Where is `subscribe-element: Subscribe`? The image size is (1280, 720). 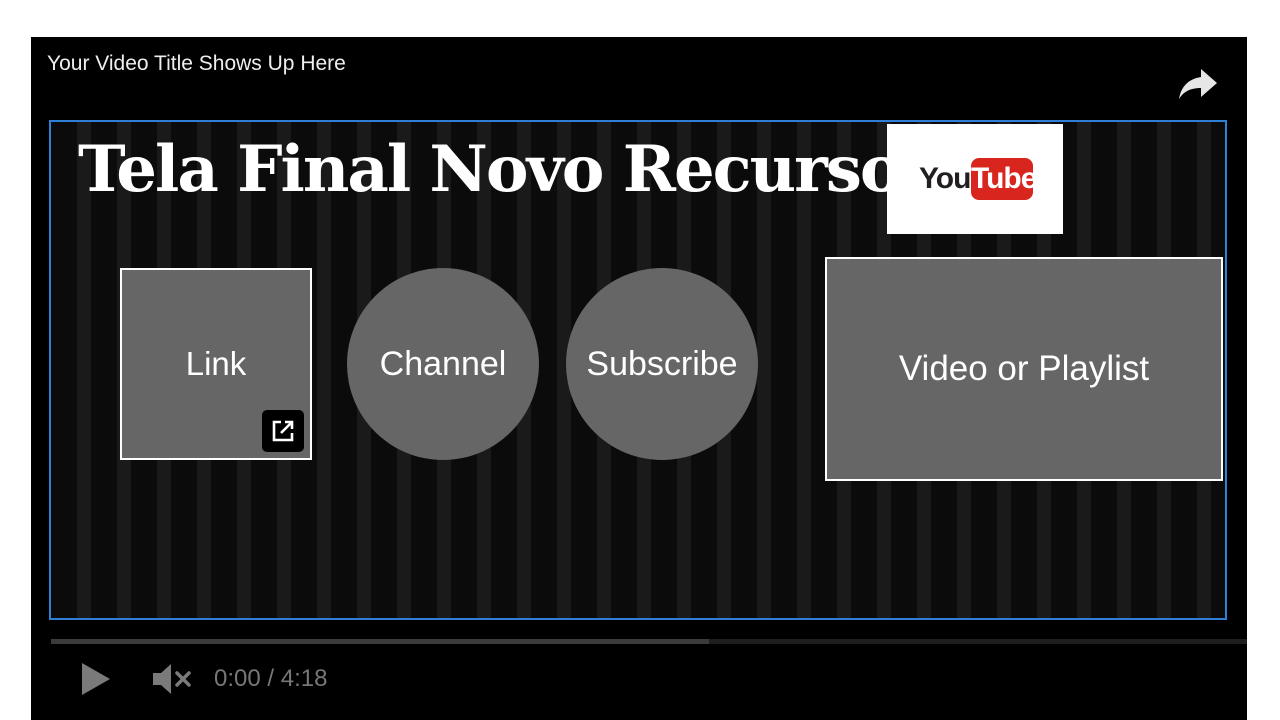
subscribe-element: Subscribe is located at coordinates (662, 364).